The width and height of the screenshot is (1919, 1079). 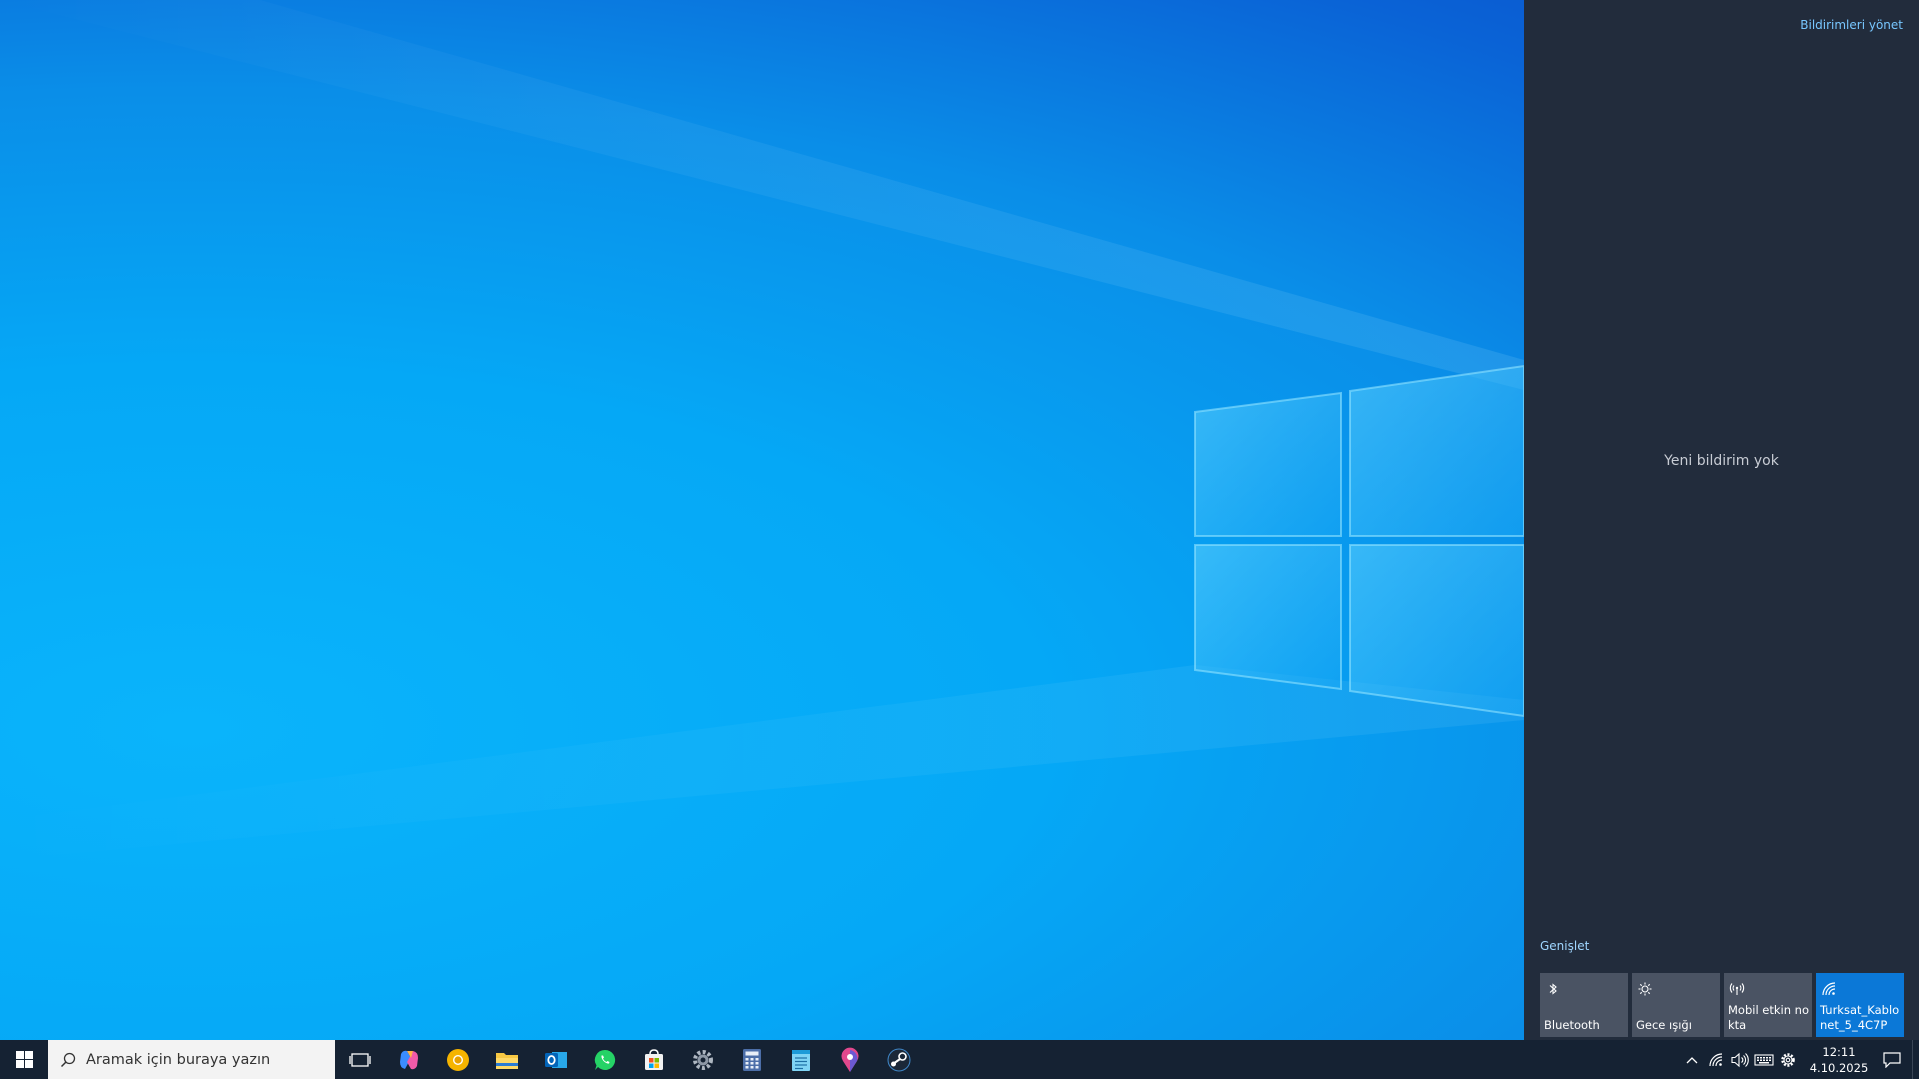 What do you see at coordinates (1829, 989) in the screenshot?
I see `wifi-icon` at bounding box center [1829, 989].